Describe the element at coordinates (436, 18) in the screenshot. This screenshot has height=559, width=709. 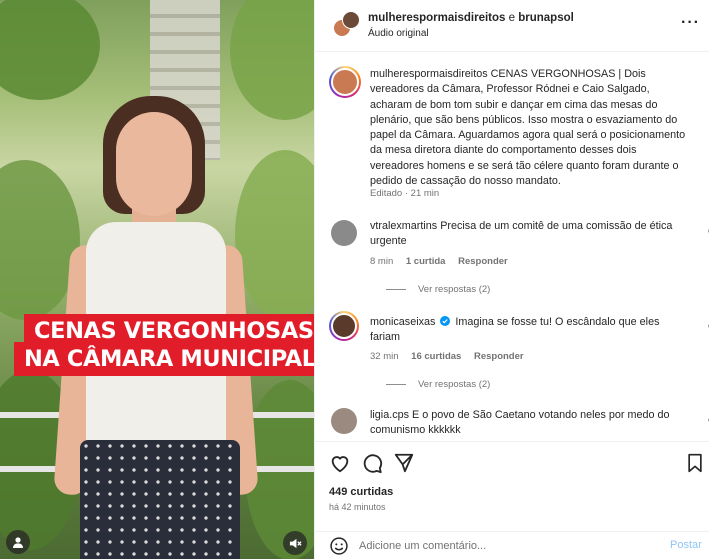
I see `author-link-1: mulherespormaisdireitos` at that location.